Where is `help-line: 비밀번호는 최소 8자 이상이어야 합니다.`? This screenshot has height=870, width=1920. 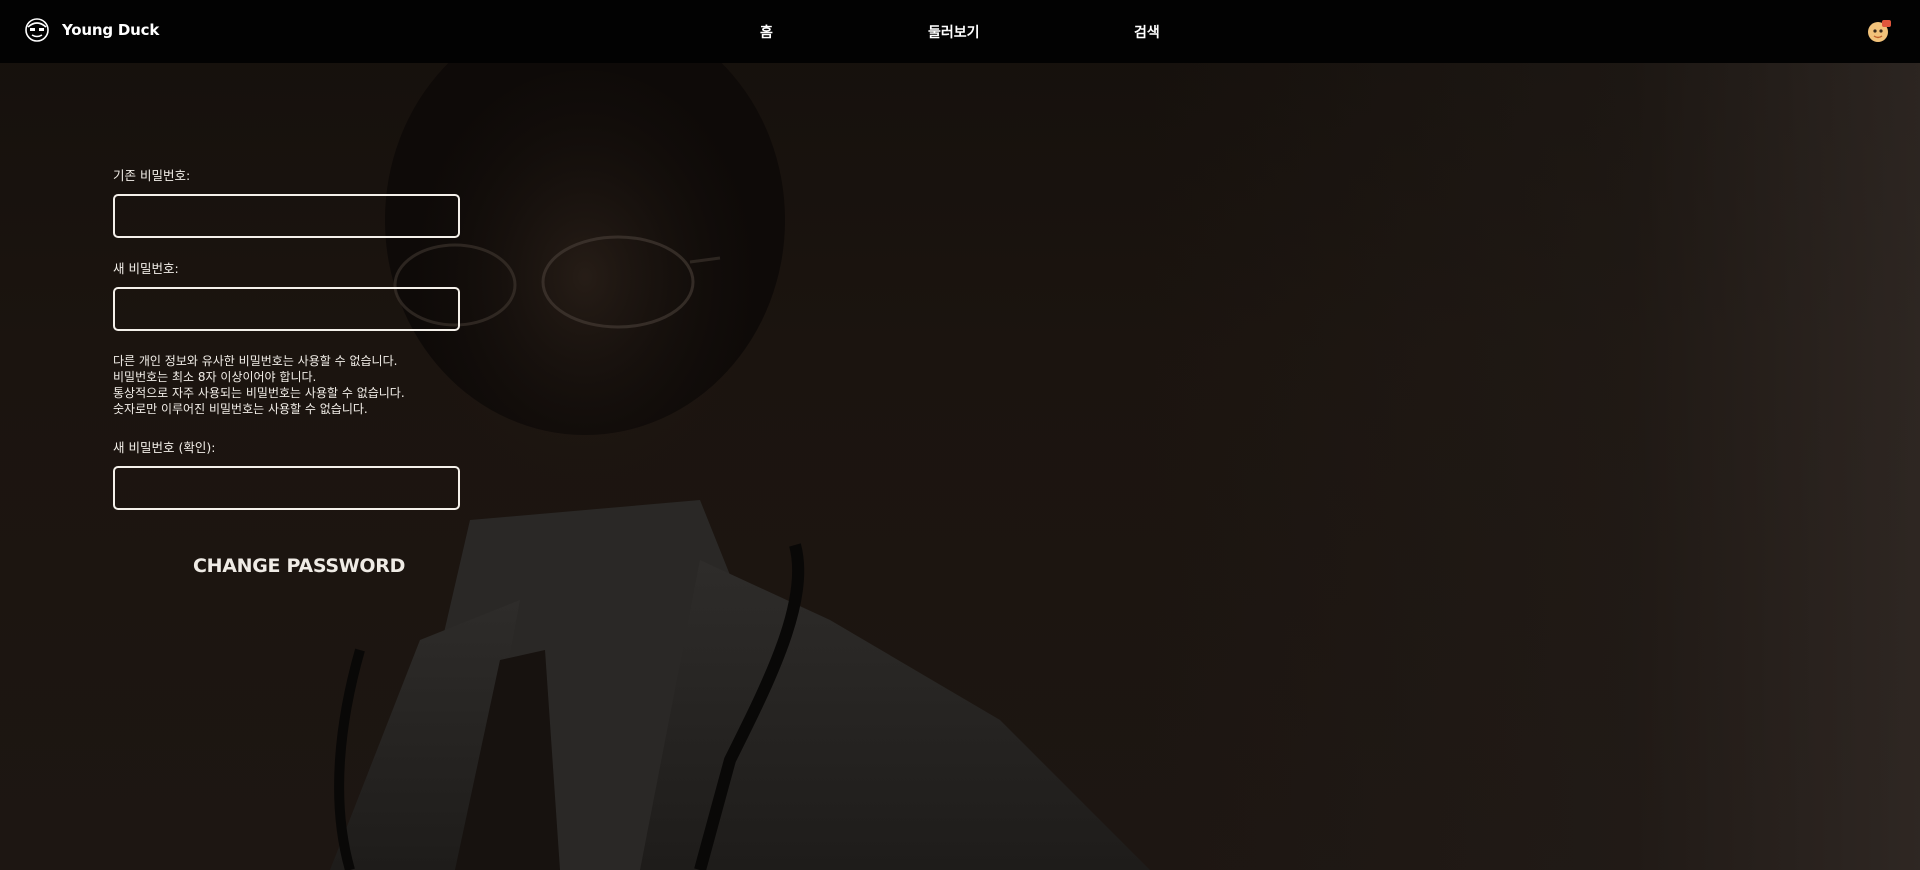 help-line: 비밀번호는 최소 8자 이상이어야 합니다. is located at coordinates (215, 377).